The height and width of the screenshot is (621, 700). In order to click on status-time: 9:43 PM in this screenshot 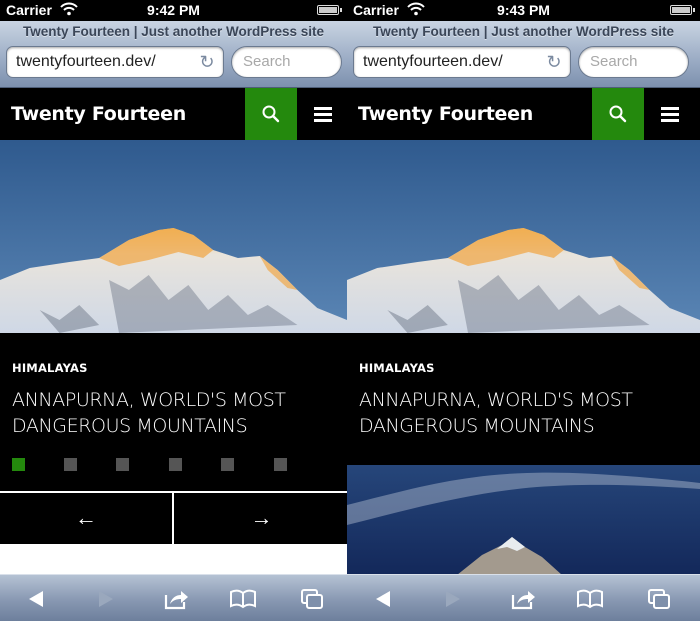, I will do `click(523, 10)`.